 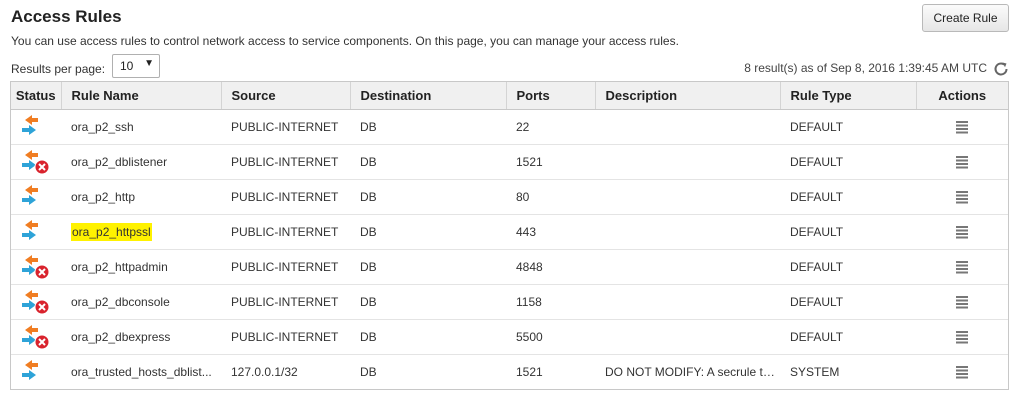 I want to click on rule-name: ora_p2_dbconsole, so click(x=120, y=301).